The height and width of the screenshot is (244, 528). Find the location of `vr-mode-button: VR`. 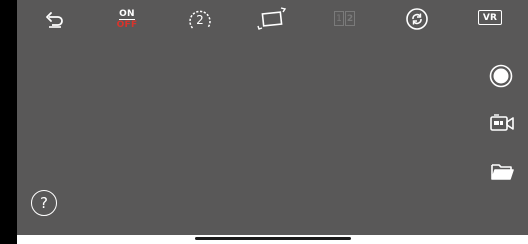

vr-mode-button: VR is located at coordinates (490, 17).